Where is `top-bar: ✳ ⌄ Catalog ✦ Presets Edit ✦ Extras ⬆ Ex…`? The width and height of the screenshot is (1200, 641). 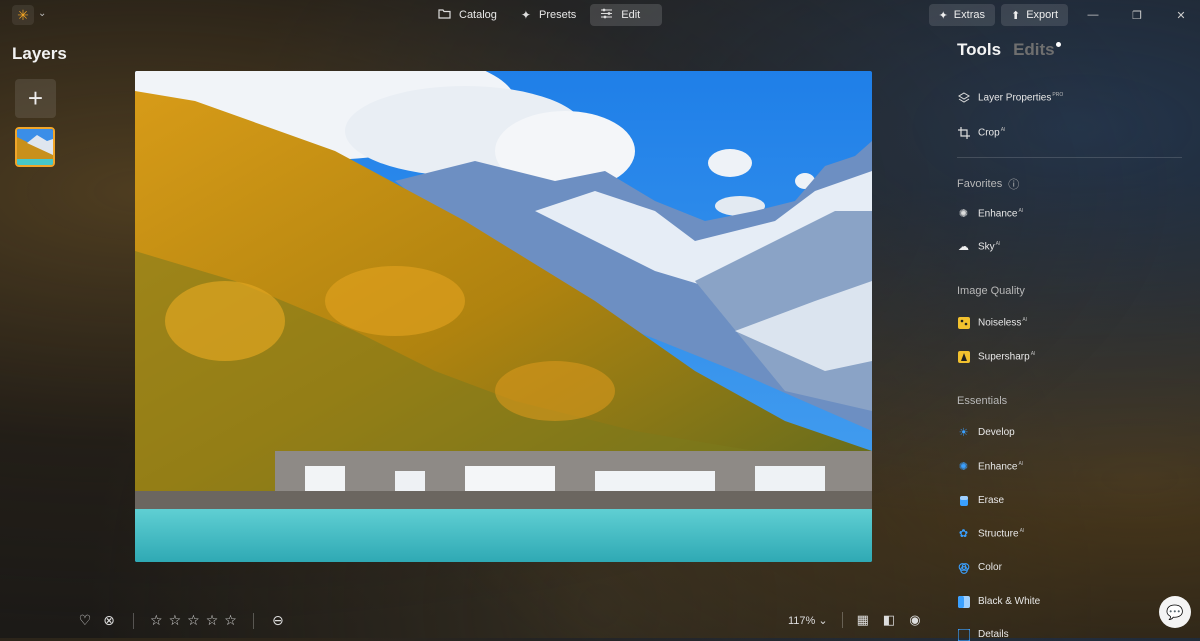
top-bar: ✳ ⌄ Catalog ✦ Presets Edit ✦ Extras ⬆ Ex… is located at coordinates (600, 15).